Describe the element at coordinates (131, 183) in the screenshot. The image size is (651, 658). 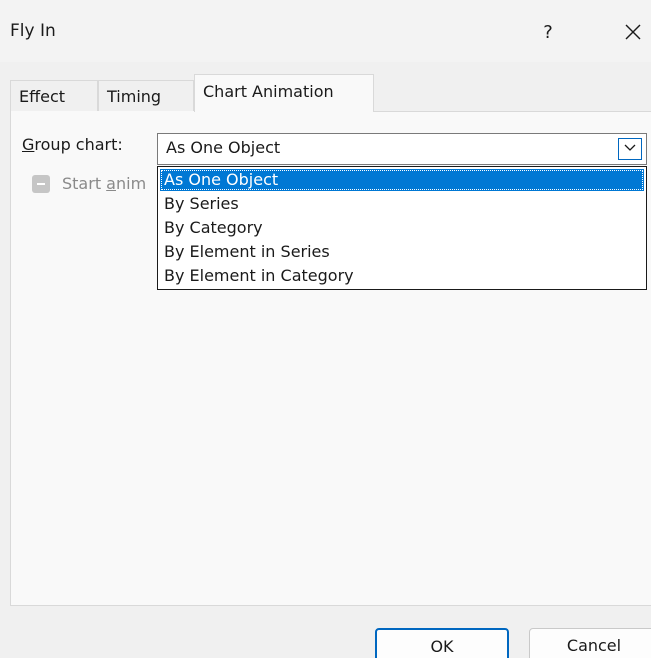
I see `start-animation-label-rest: nim` at that location.